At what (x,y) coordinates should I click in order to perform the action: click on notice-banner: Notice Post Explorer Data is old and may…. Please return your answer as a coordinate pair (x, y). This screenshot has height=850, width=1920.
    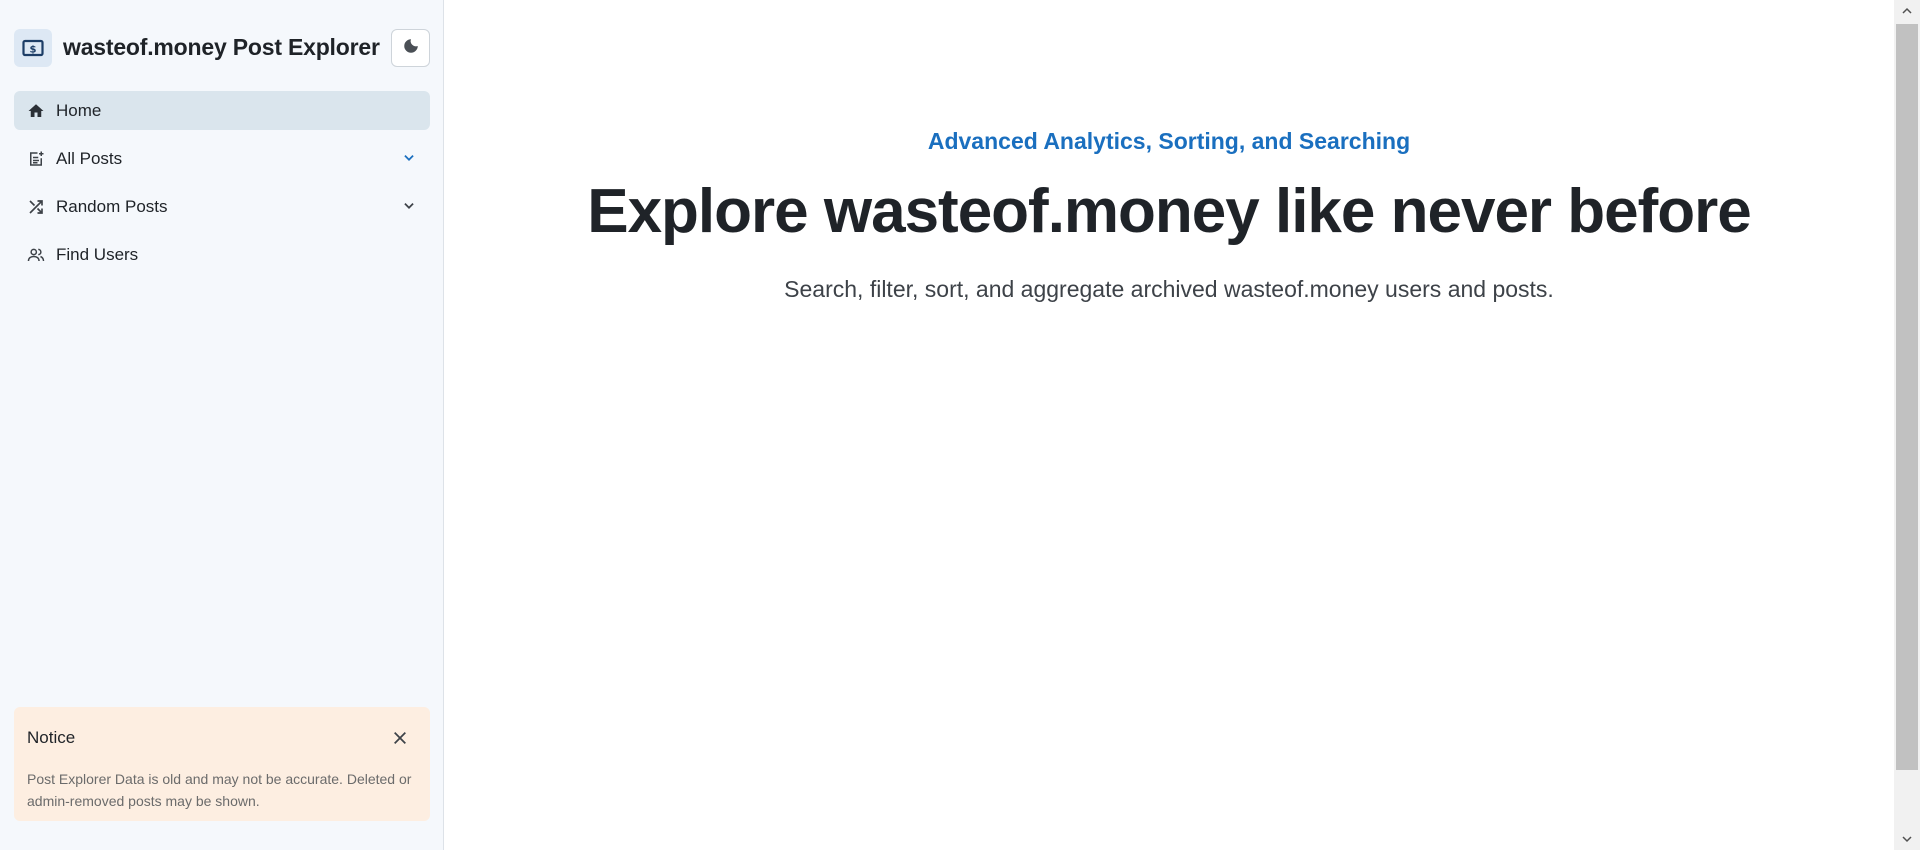
    Looking at the image, I should click on (222, 764).